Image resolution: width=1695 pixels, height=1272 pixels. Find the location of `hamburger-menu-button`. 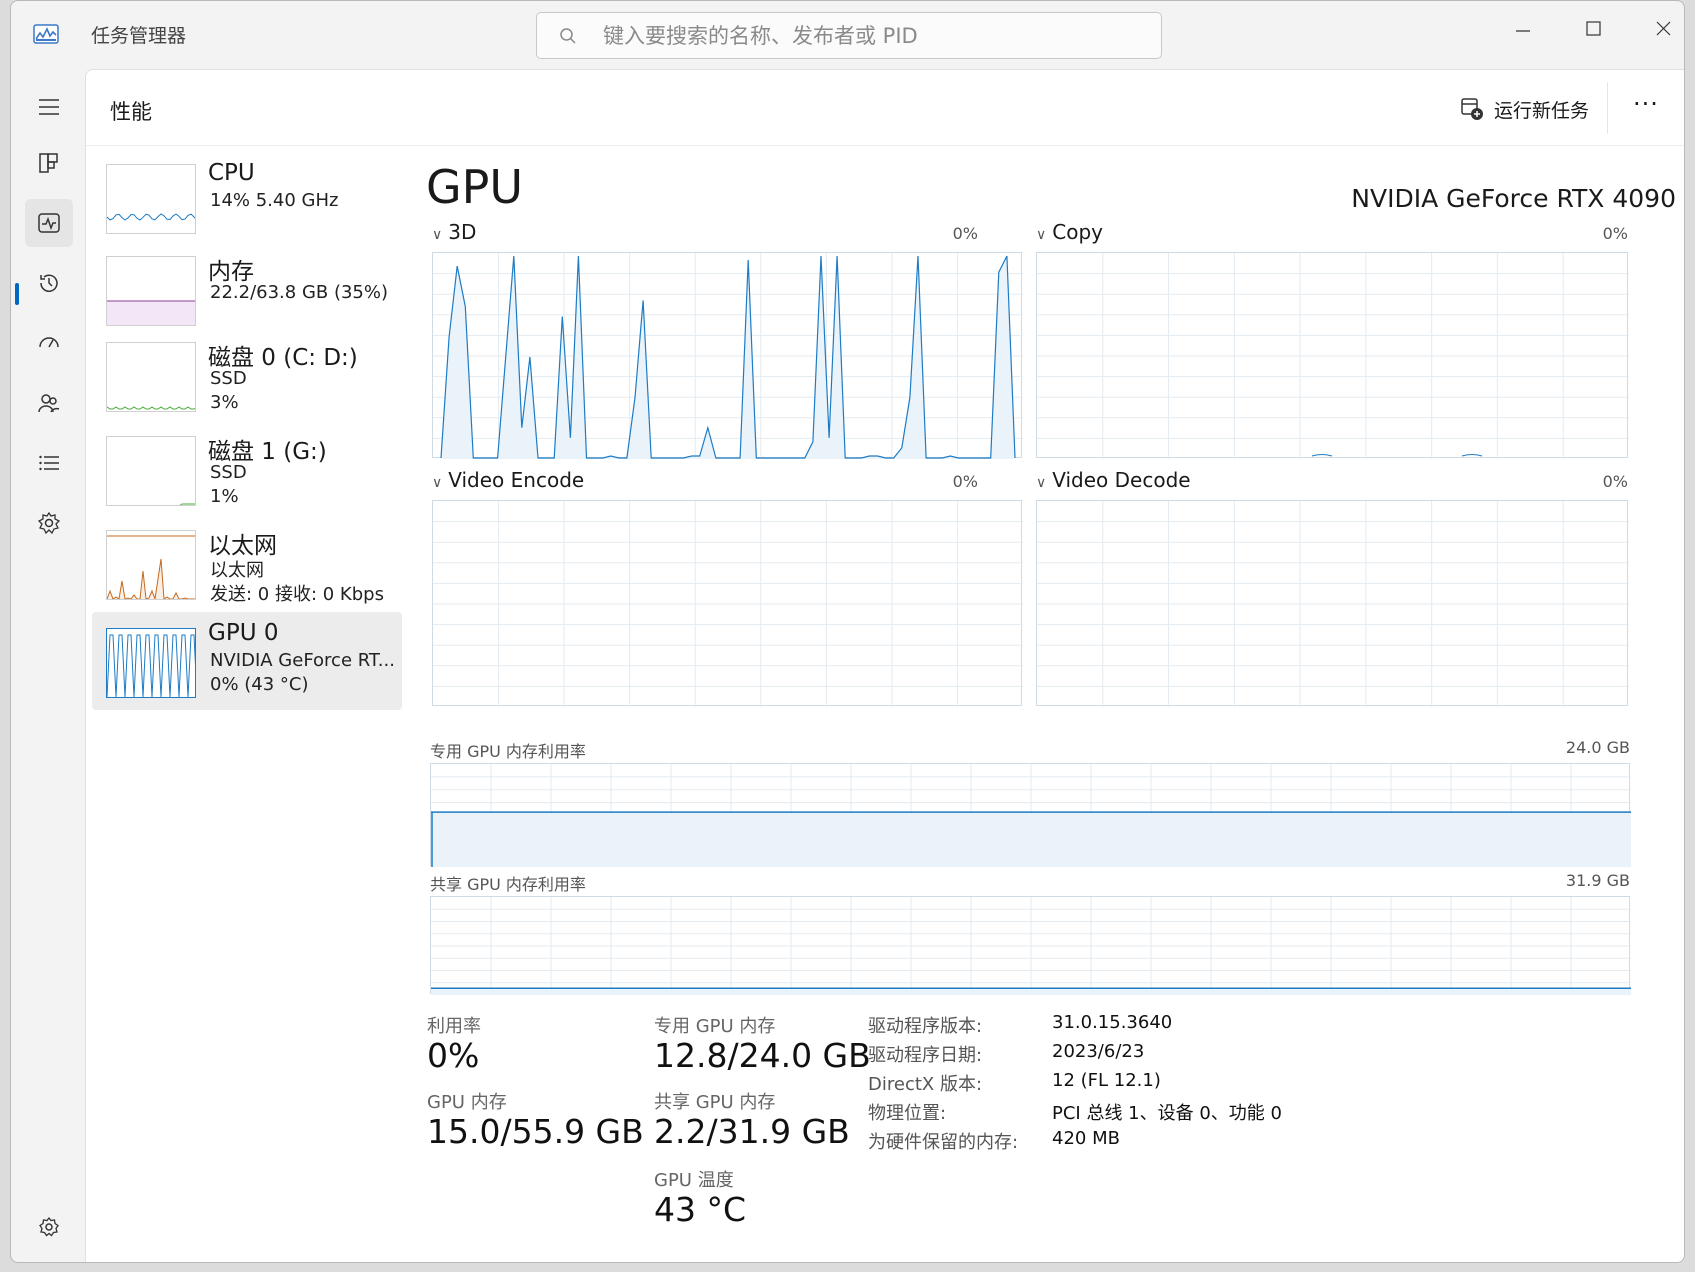

hamburger-menu-button is located at coordinates (49, 107).